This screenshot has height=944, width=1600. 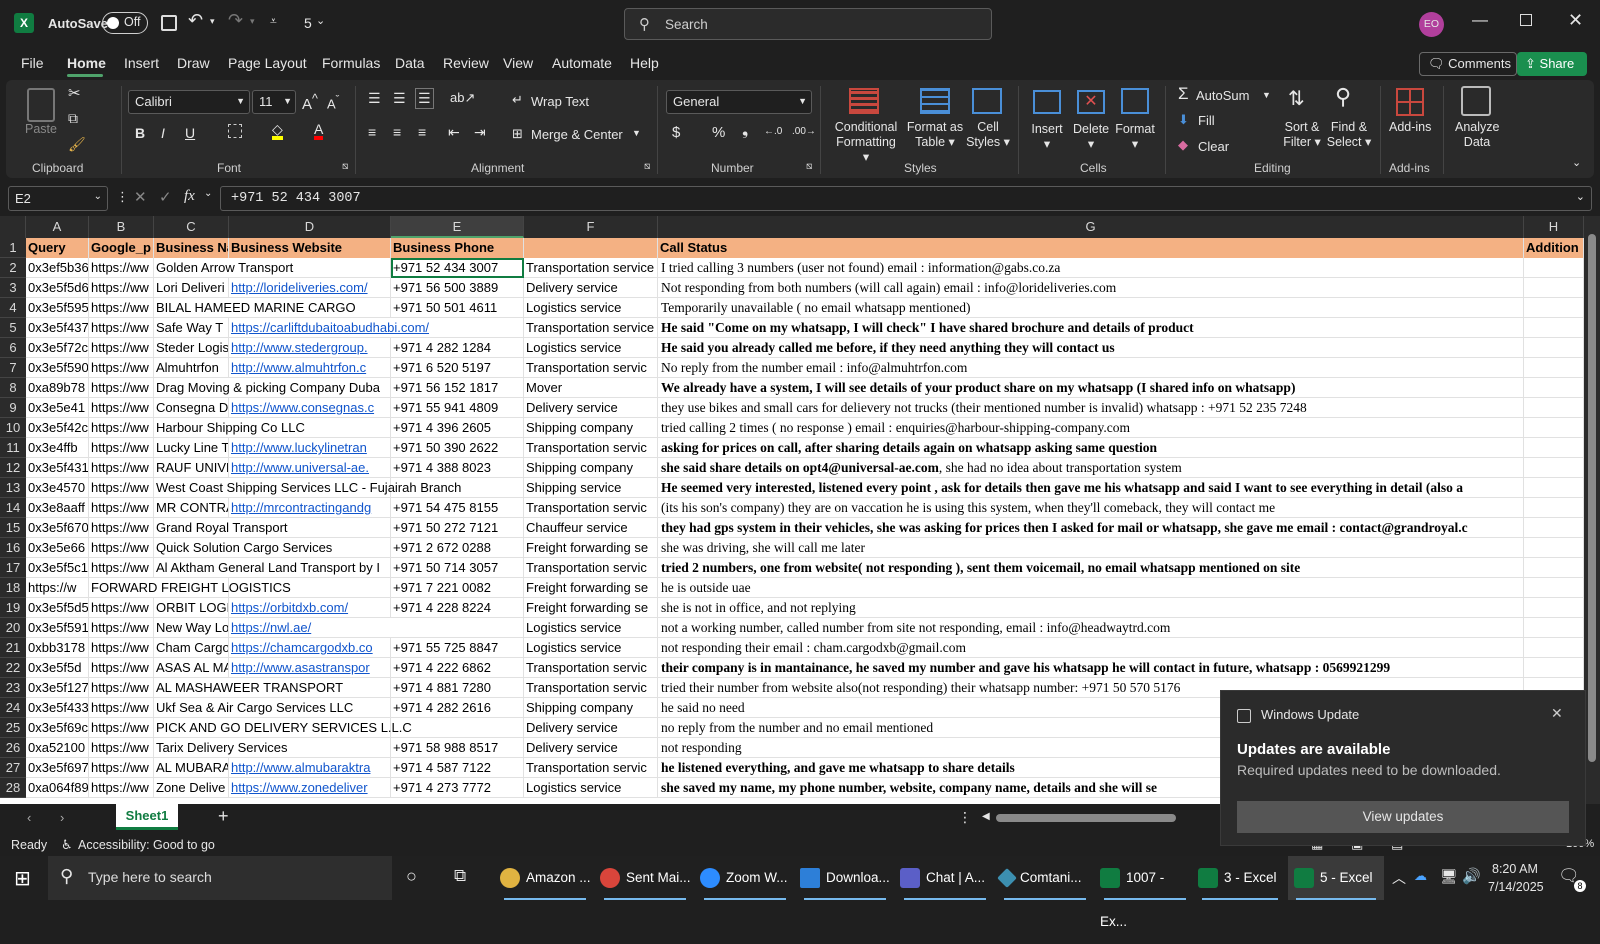 What do you see at coordinates (647, 166) in the screenshot?
I see `dialog-launcher-icon: ⧅` at bounding box center [647, 166].